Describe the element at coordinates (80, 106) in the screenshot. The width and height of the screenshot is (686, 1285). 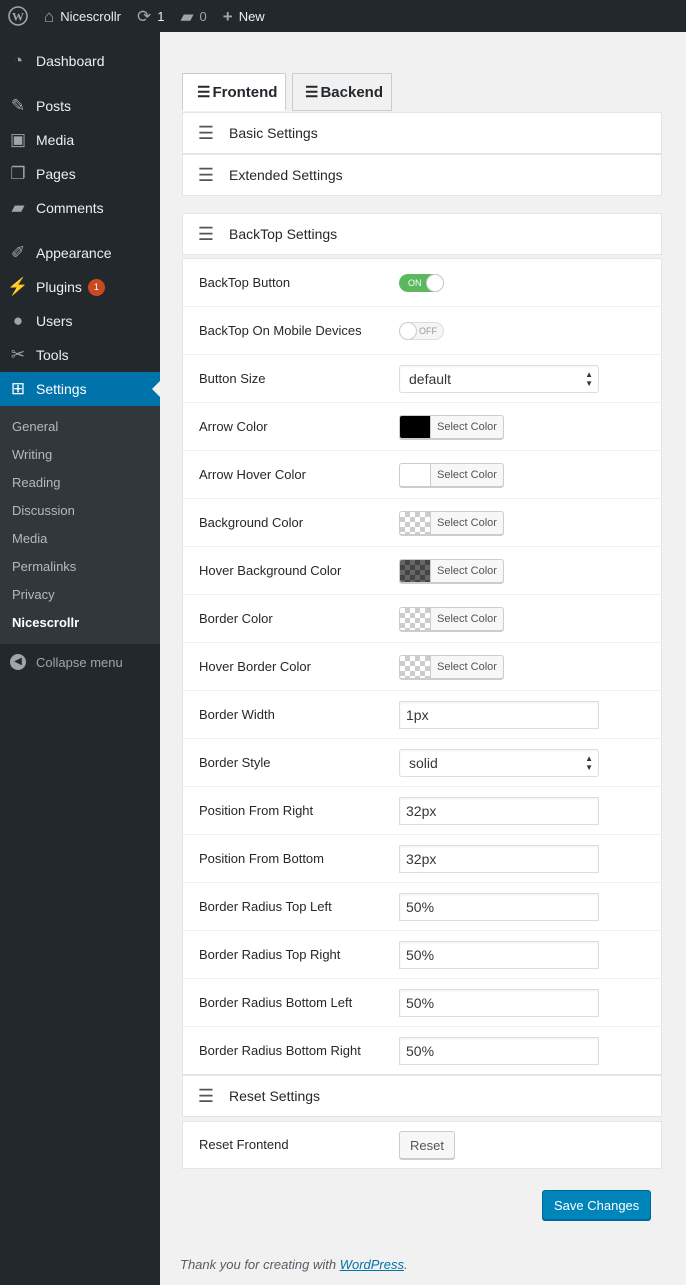
I see `menu-posts: ✎ Posts` at that location.